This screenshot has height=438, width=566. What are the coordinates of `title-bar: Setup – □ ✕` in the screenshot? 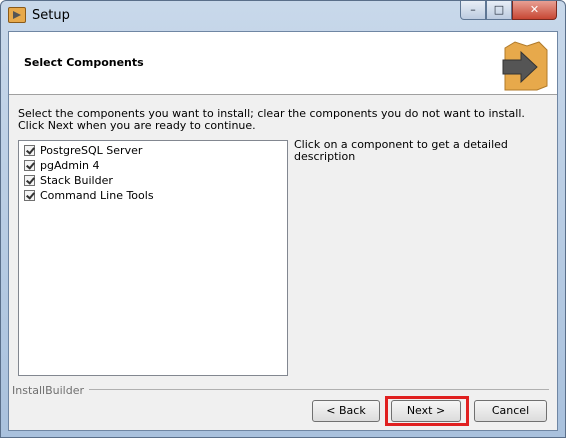 It's located at (283, 15).